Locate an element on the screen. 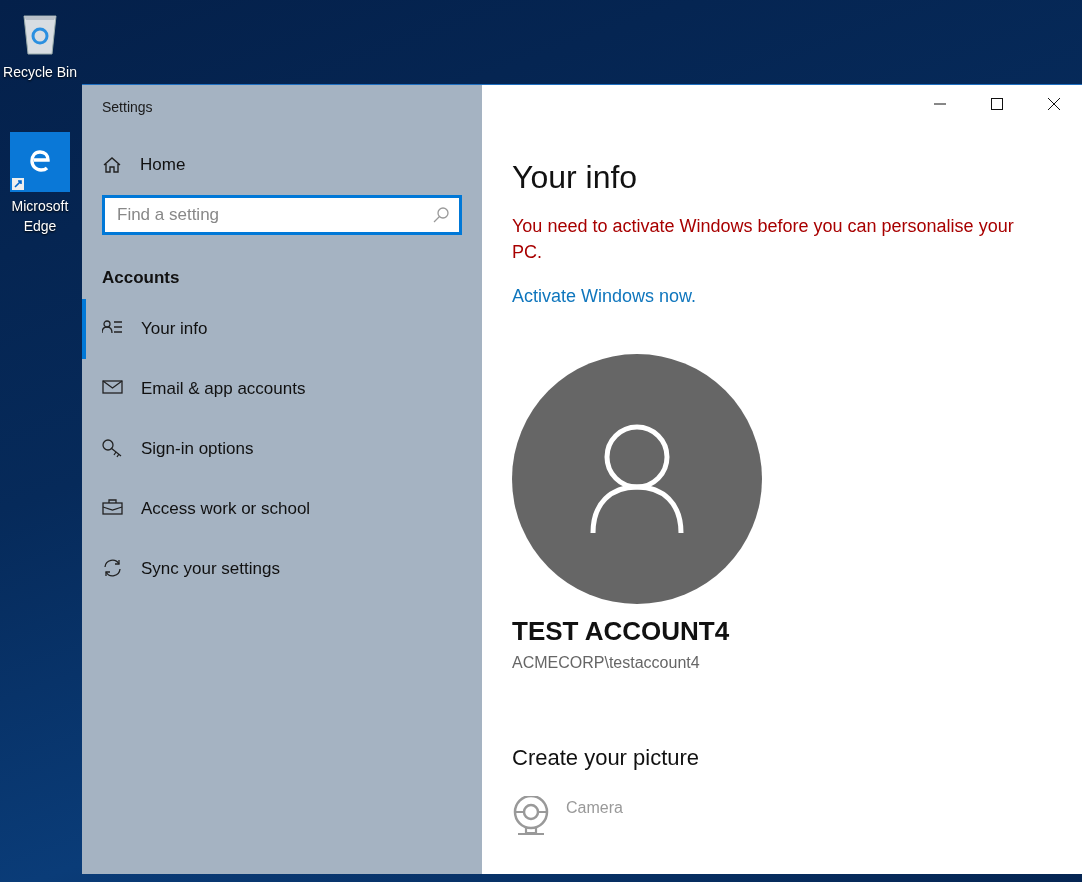 The width and height of the screenshot is (1082, 882). home-icon is located at coordinates (112, 165).